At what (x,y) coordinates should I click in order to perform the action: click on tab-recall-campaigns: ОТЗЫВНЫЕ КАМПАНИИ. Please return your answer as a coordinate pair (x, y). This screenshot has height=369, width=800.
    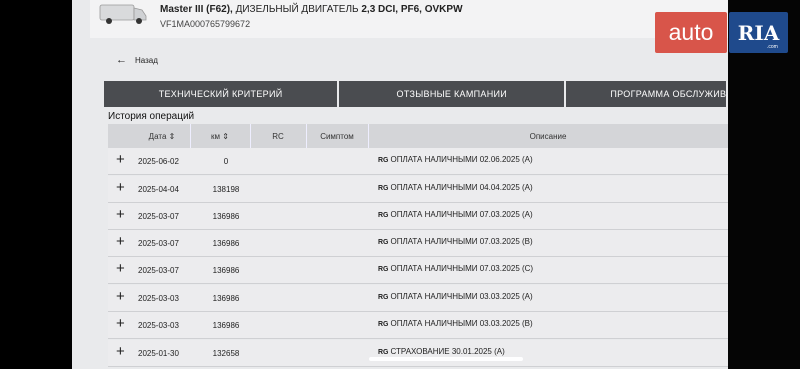
    Looking at the image, I should click on (452, 94).